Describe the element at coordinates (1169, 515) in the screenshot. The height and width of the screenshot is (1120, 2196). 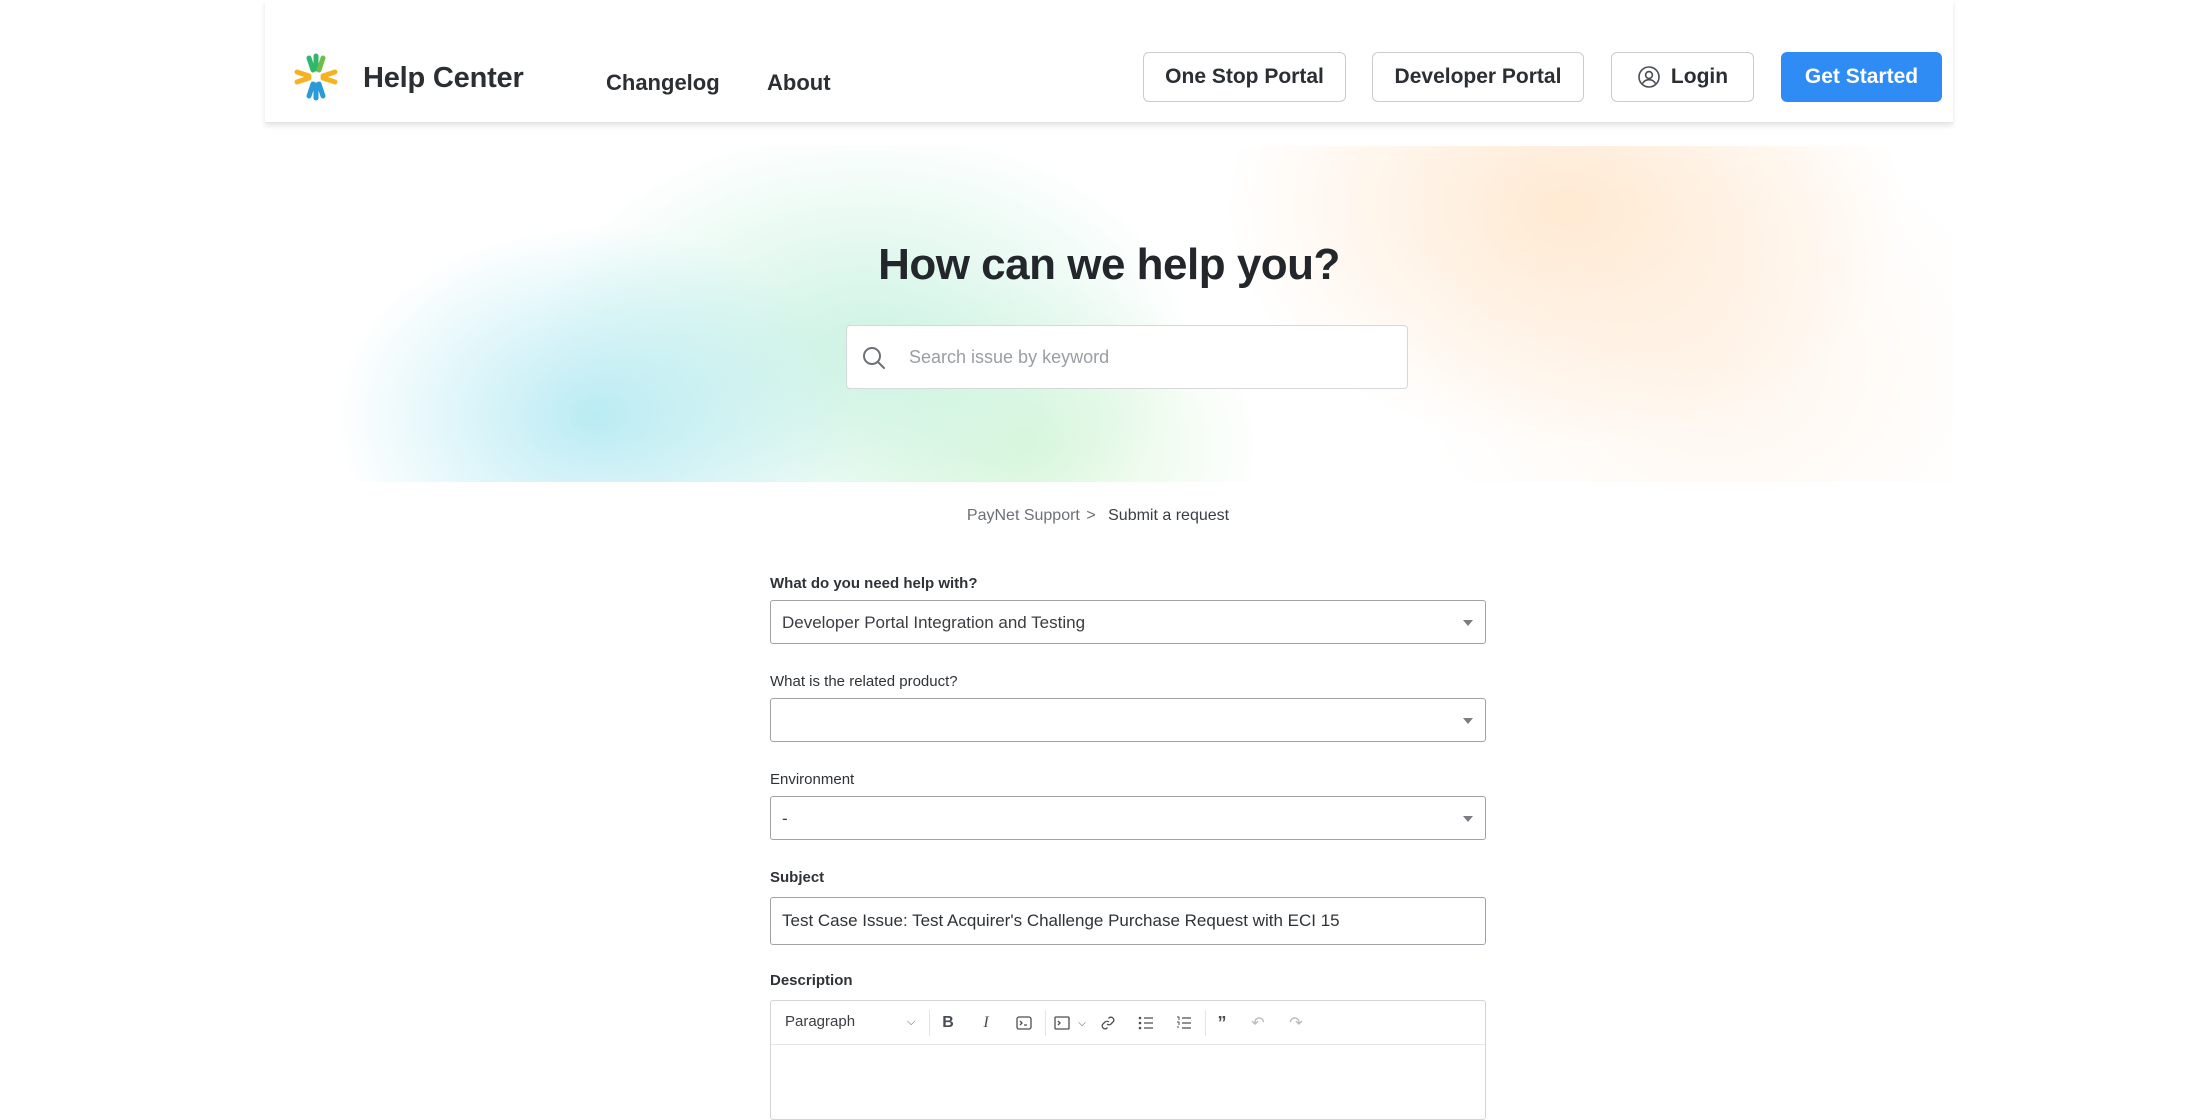
I see `breadcrumb-current: Submit a request` at that location.